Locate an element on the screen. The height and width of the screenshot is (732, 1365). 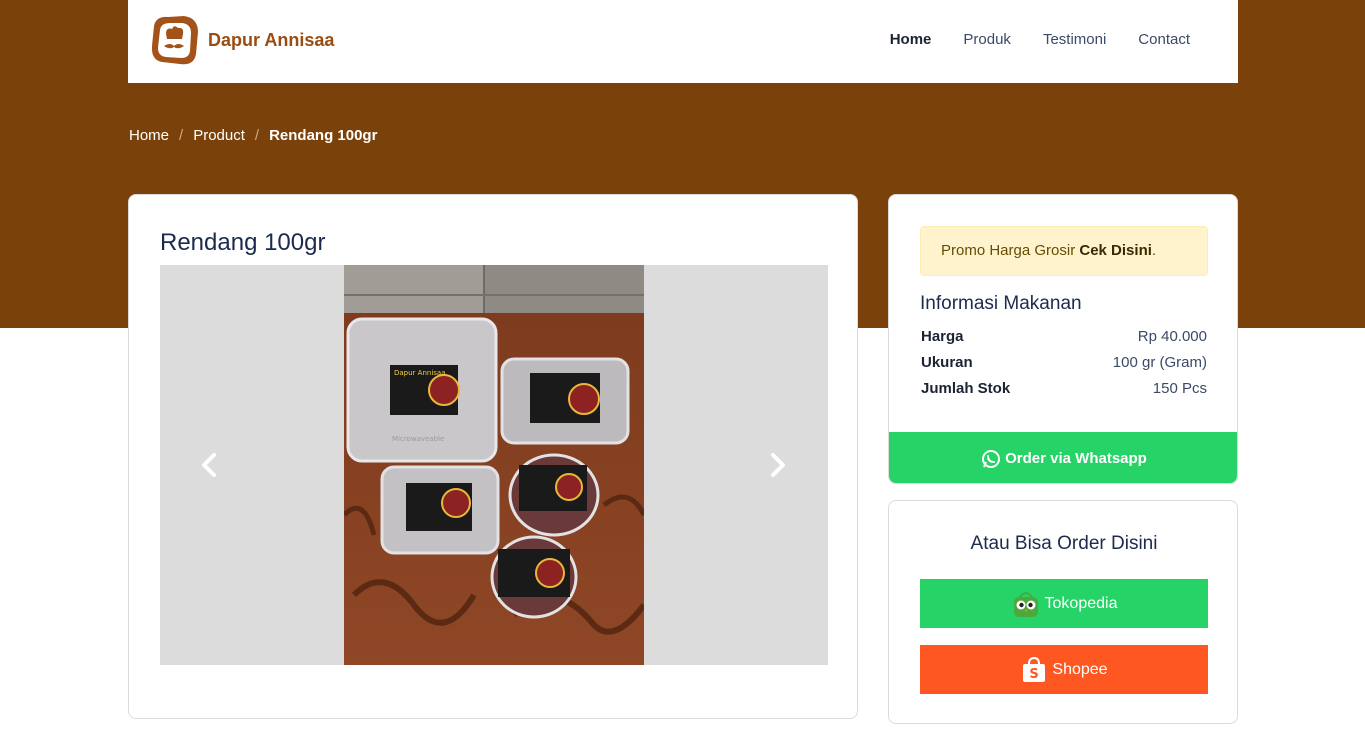
info-label: Ukuran is located at coordinates (947, 362).